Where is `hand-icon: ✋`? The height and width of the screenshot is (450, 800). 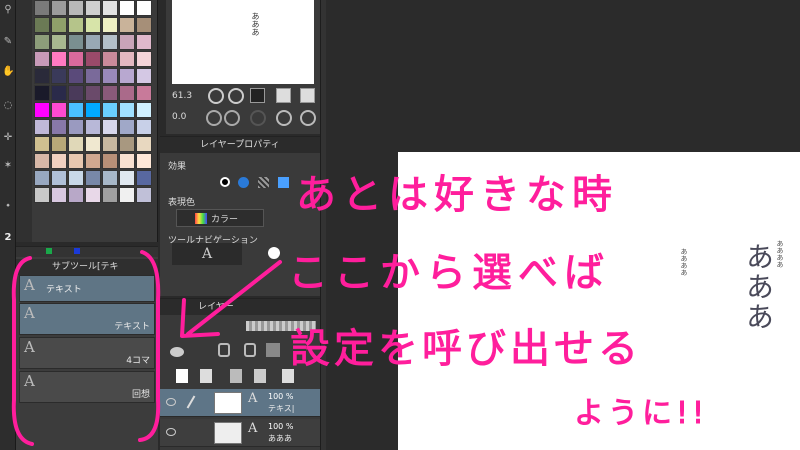
hand-icon: ✋ is located at coordinates (8, 72).